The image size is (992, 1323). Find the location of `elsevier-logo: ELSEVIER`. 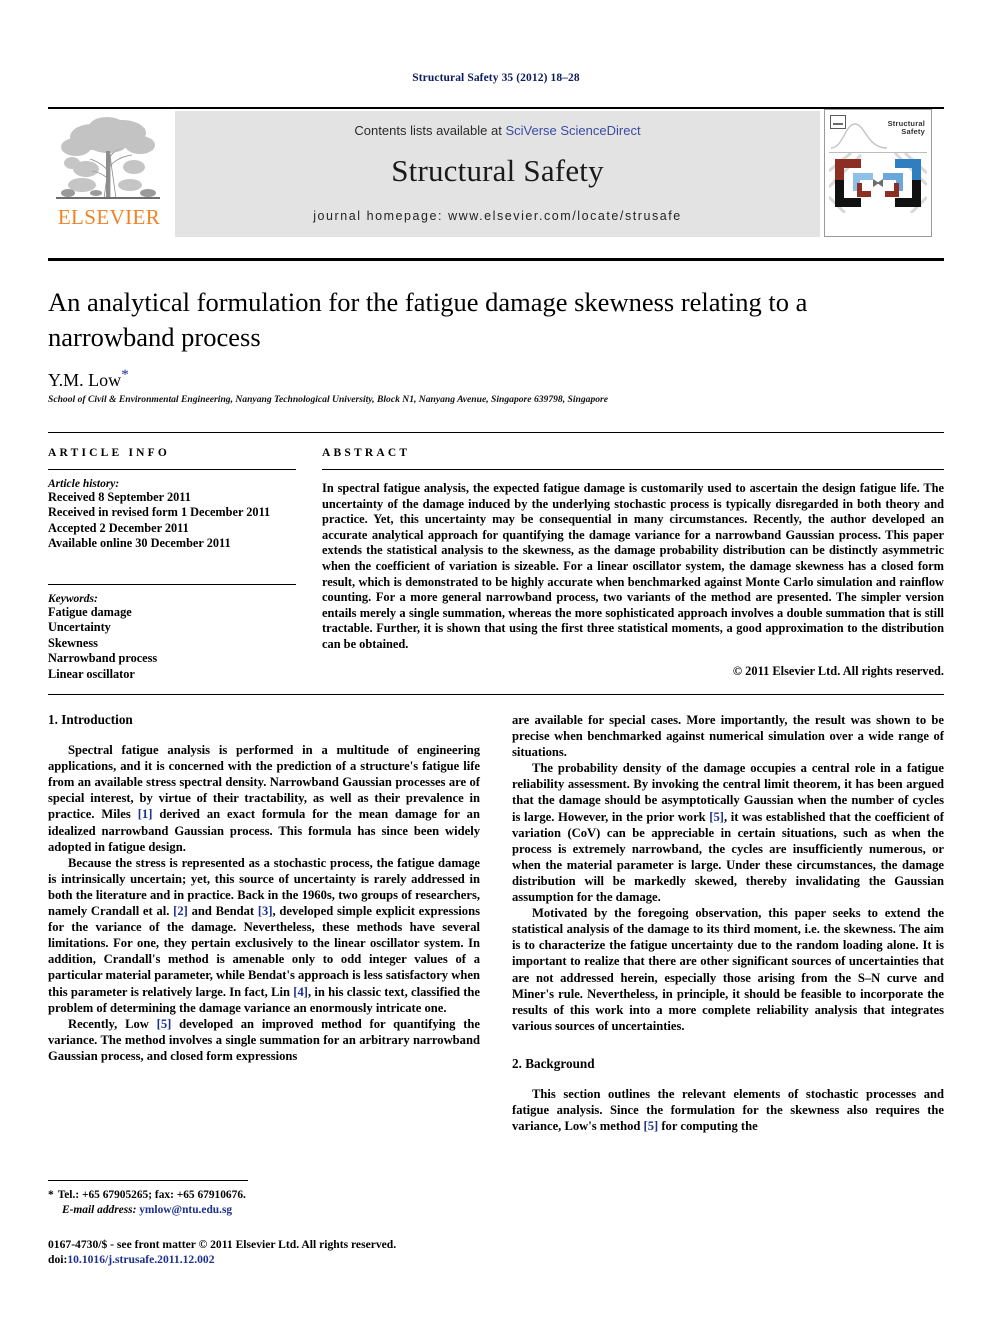

elsevier-logo: ELSEVIER is located at coordinates (109, 174).